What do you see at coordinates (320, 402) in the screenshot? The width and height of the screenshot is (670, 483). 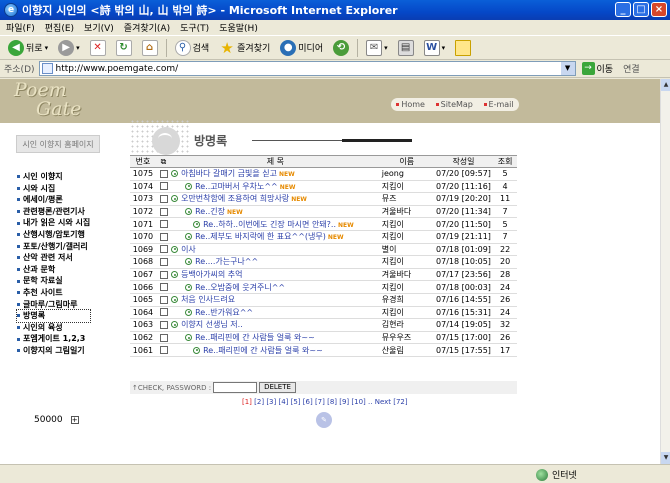 I see `page-link: [7]` at bounding box center [320, 402].